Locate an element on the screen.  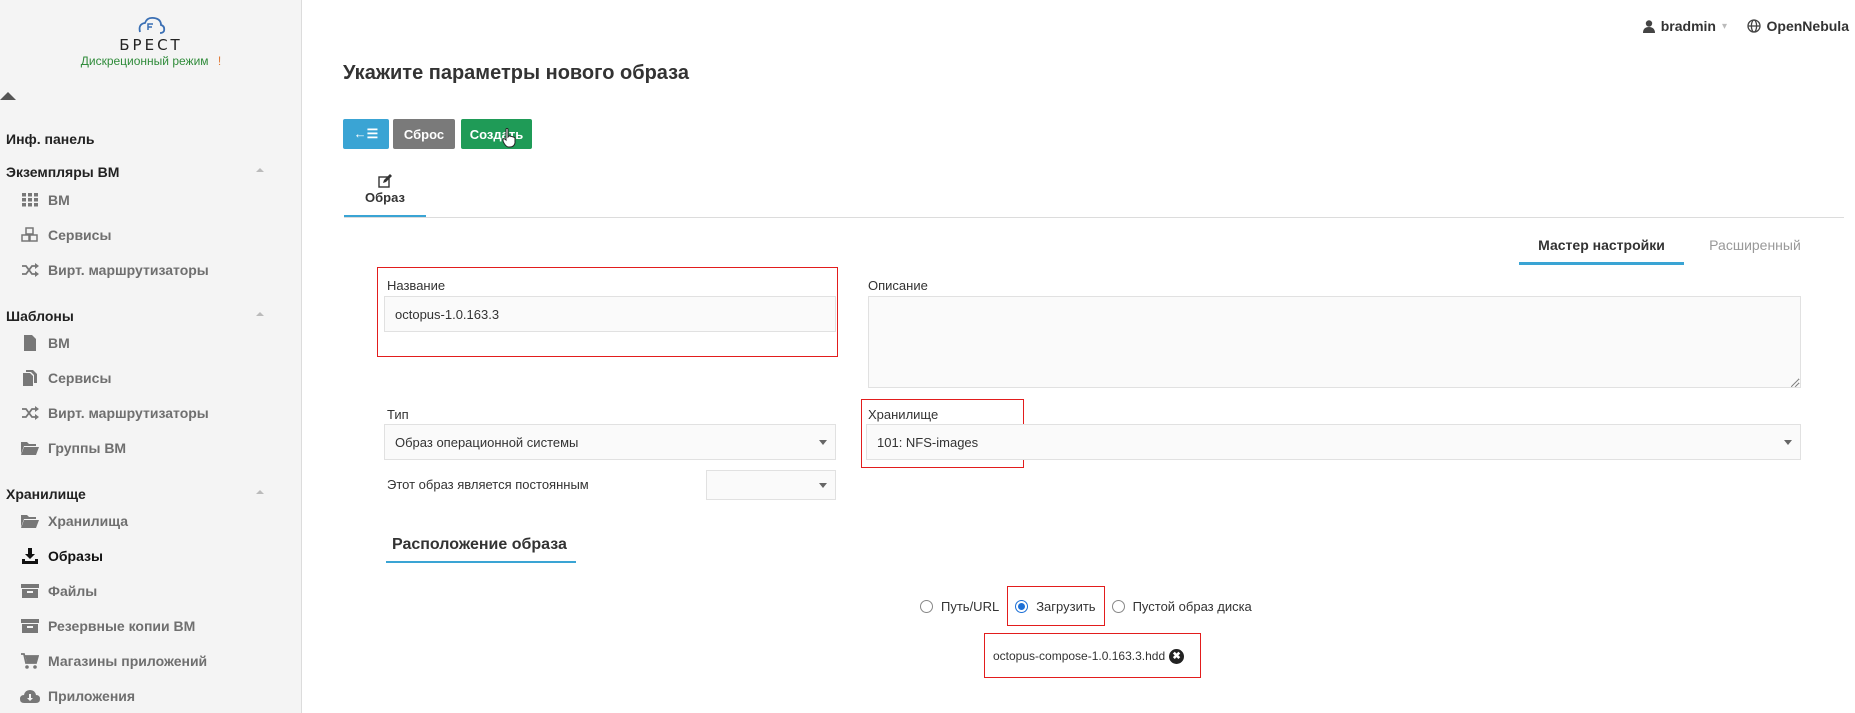
file-name: octopus-compose-1.0.163.3.hdd is located at coordinates (1079, 656).